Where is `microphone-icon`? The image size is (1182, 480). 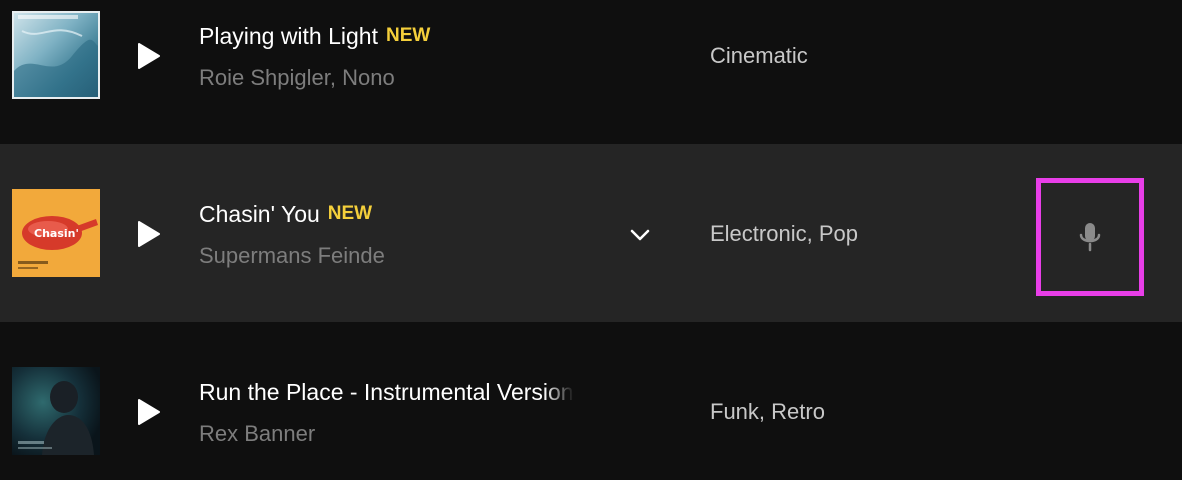
microphone-icon is located at coordinates (1090, 237).